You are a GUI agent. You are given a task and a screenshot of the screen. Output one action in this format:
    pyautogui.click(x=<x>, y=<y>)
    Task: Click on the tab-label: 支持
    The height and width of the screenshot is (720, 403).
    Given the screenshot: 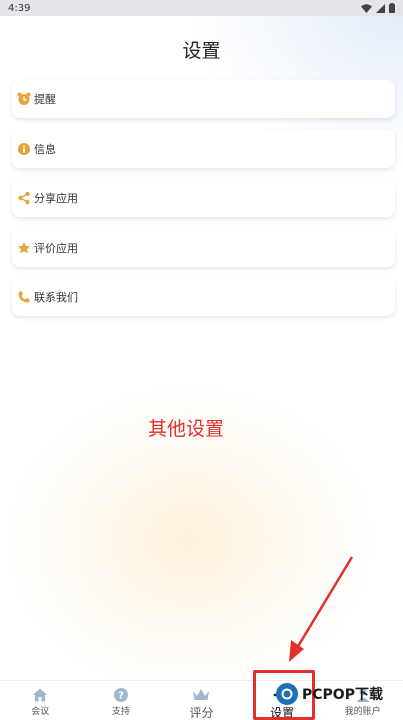 What is the action you would take?
    pyautogui.click(x=120, y=712)
    